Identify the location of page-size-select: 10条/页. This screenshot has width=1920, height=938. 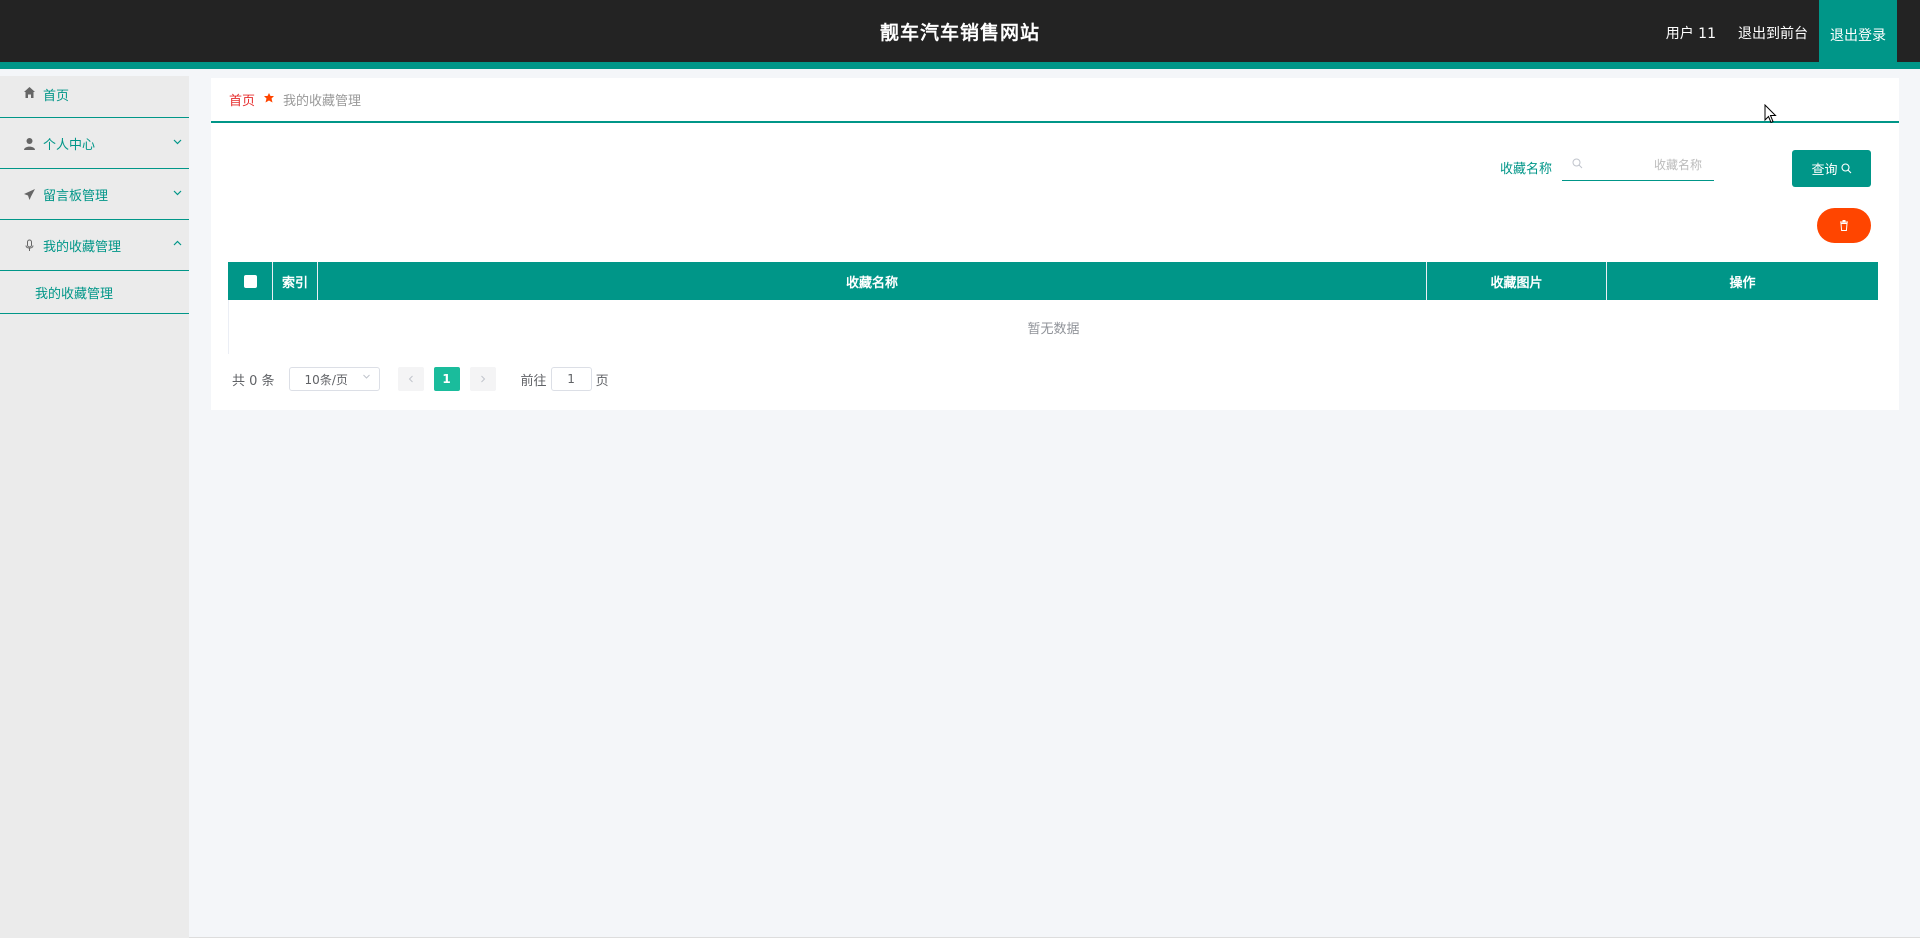
(334, 379).